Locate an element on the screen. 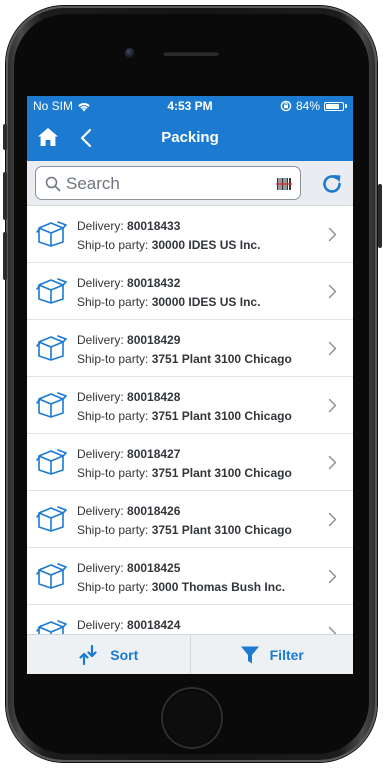 This screenshot has width=385, height=768. refresh-icon is located at coordinates (332, 184).